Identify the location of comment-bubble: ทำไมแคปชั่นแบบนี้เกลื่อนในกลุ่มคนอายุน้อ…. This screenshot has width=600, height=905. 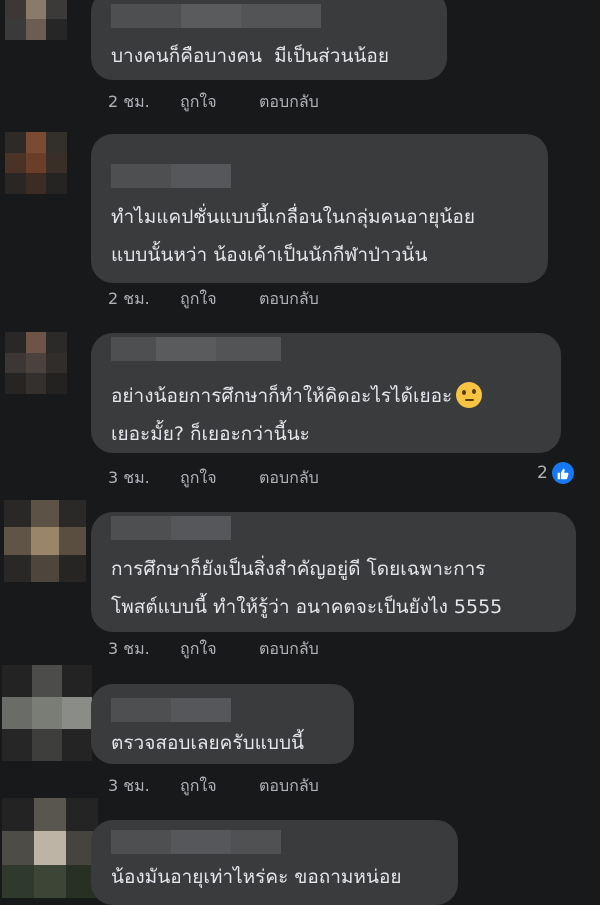
(319, 208).